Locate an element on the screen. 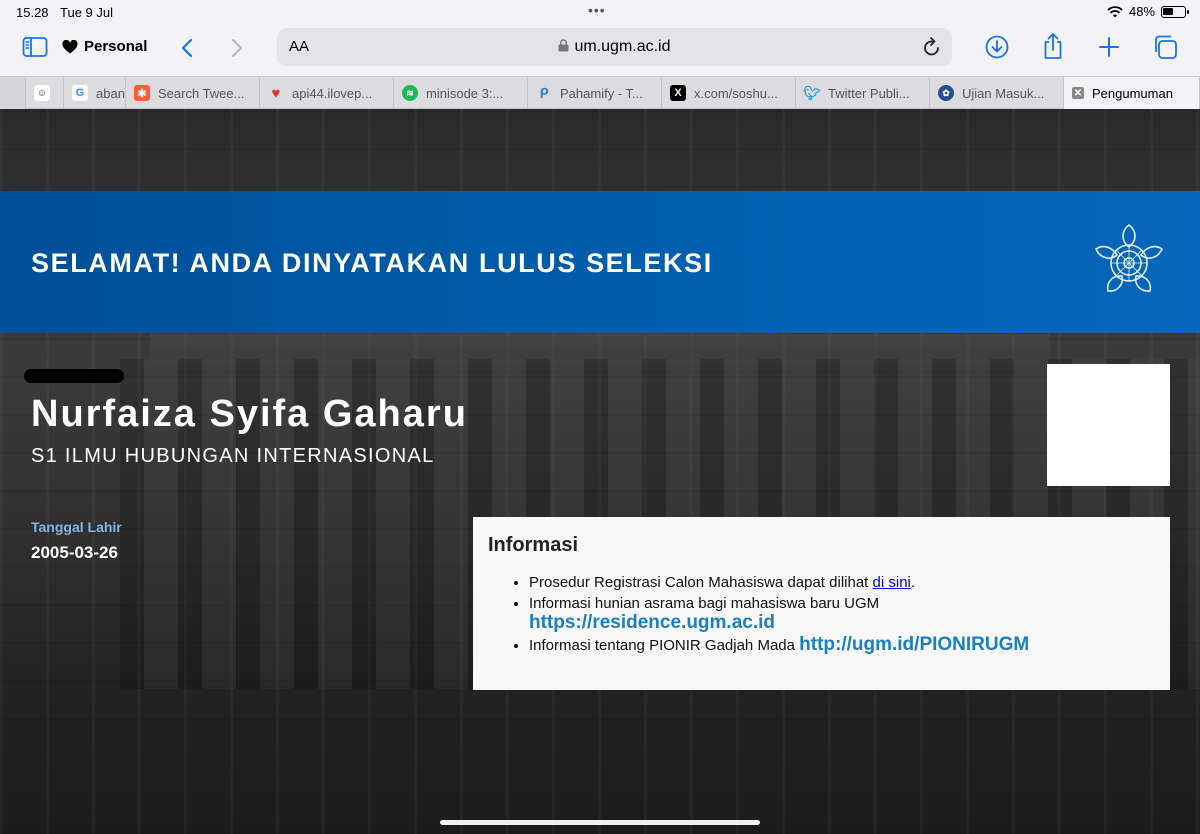  status-time: 15.28 is located at coordinates (32, 12).